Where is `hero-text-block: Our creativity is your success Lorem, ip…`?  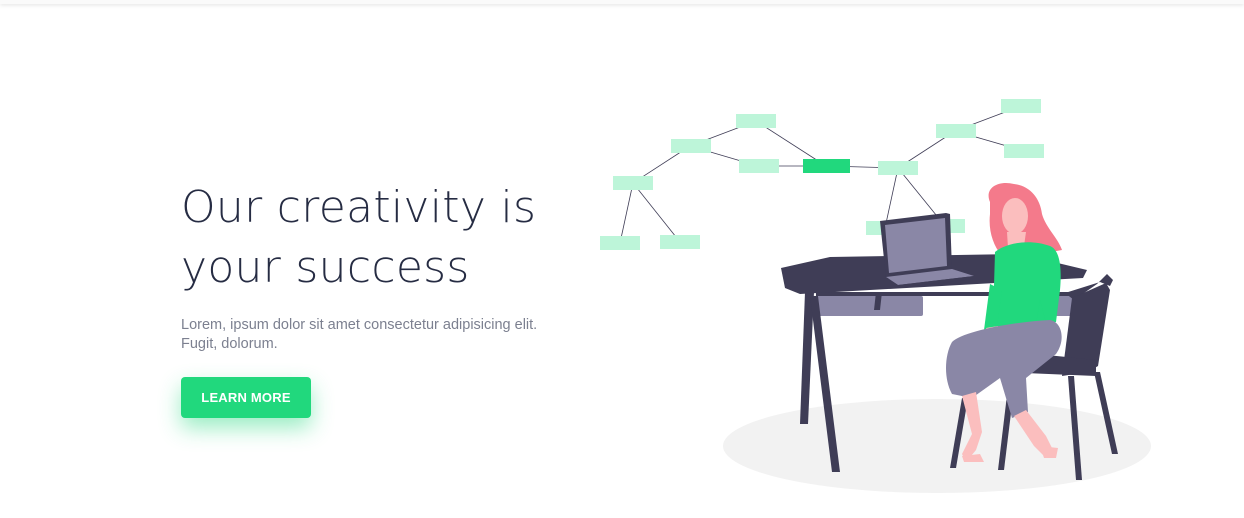
hero-text-block: Our creativity is your success Lorem, ip… is located at coordinates (391, 266).